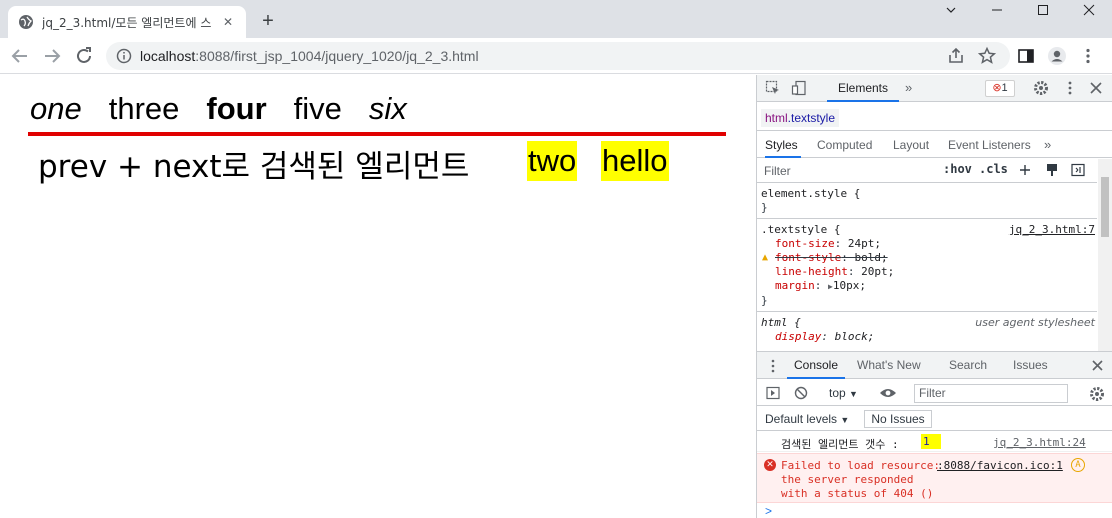  What do you see at coordinates (816, 365) in the screenshot?
I see `tab-console: Console` at bounding box center [816, 365].